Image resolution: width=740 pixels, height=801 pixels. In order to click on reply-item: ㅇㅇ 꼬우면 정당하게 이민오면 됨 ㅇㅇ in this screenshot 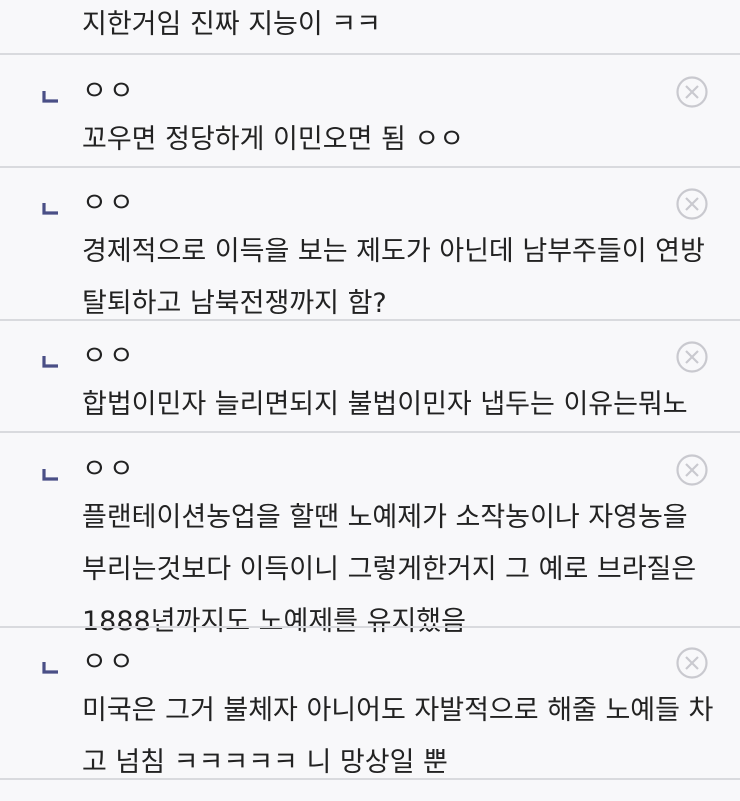, I will do `click(370, 119)`.